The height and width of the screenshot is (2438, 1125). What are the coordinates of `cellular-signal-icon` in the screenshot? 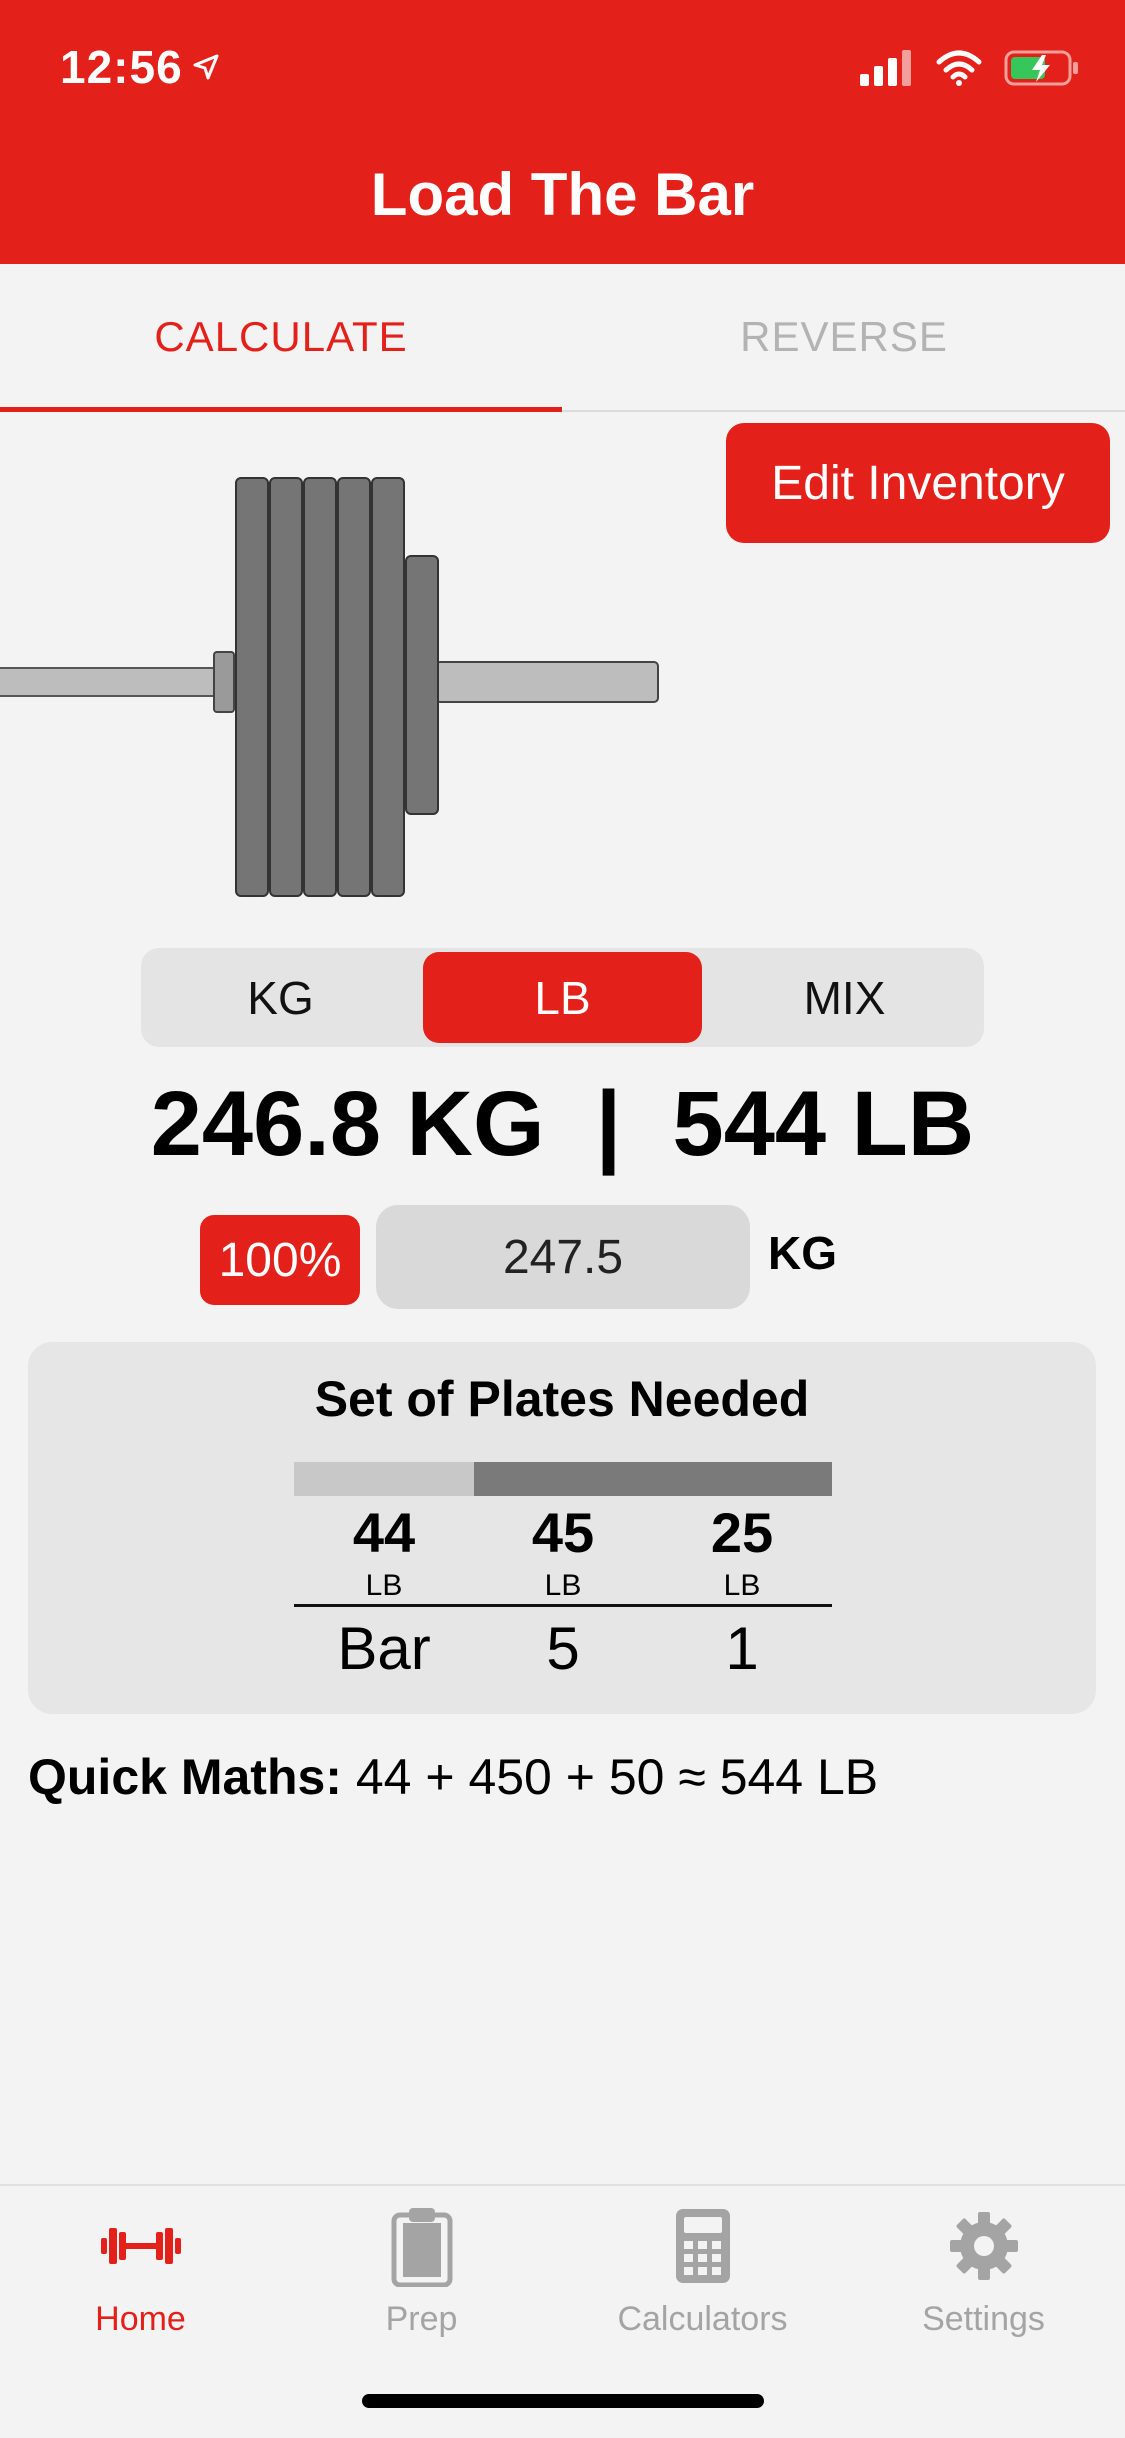 It's located at (885, 68).